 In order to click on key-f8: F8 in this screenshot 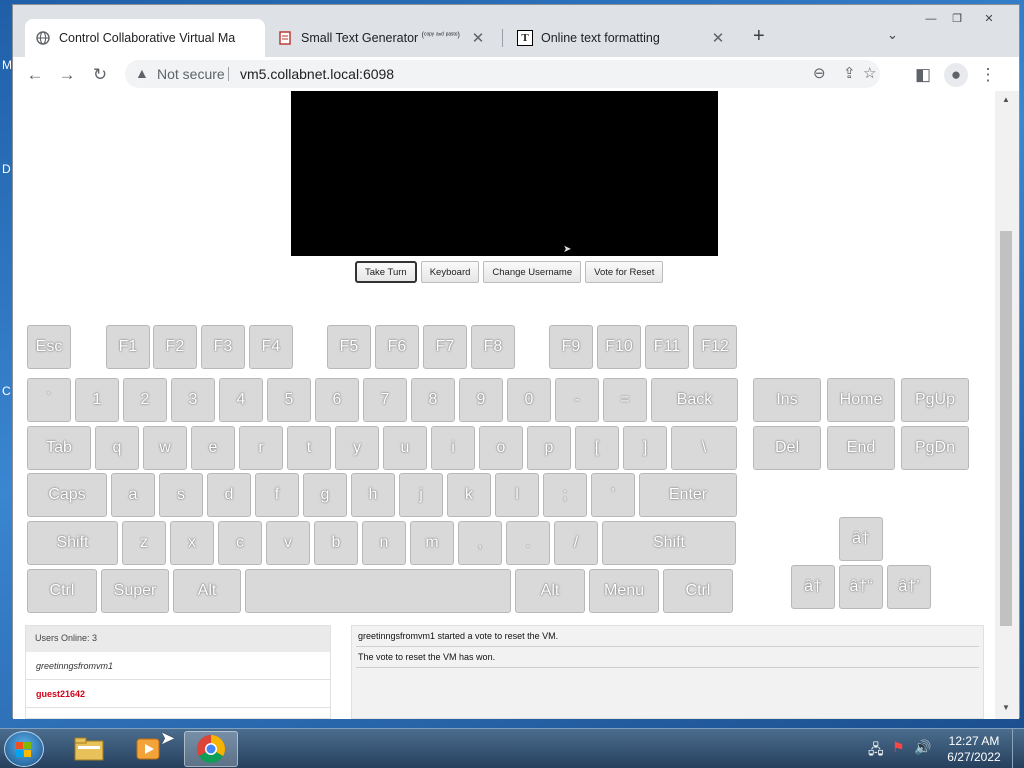, I will do `click(493, 347)`.